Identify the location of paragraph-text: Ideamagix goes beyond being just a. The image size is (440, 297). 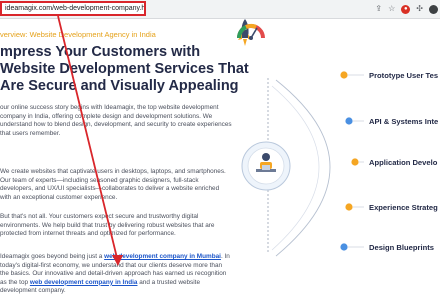
(52, 256).